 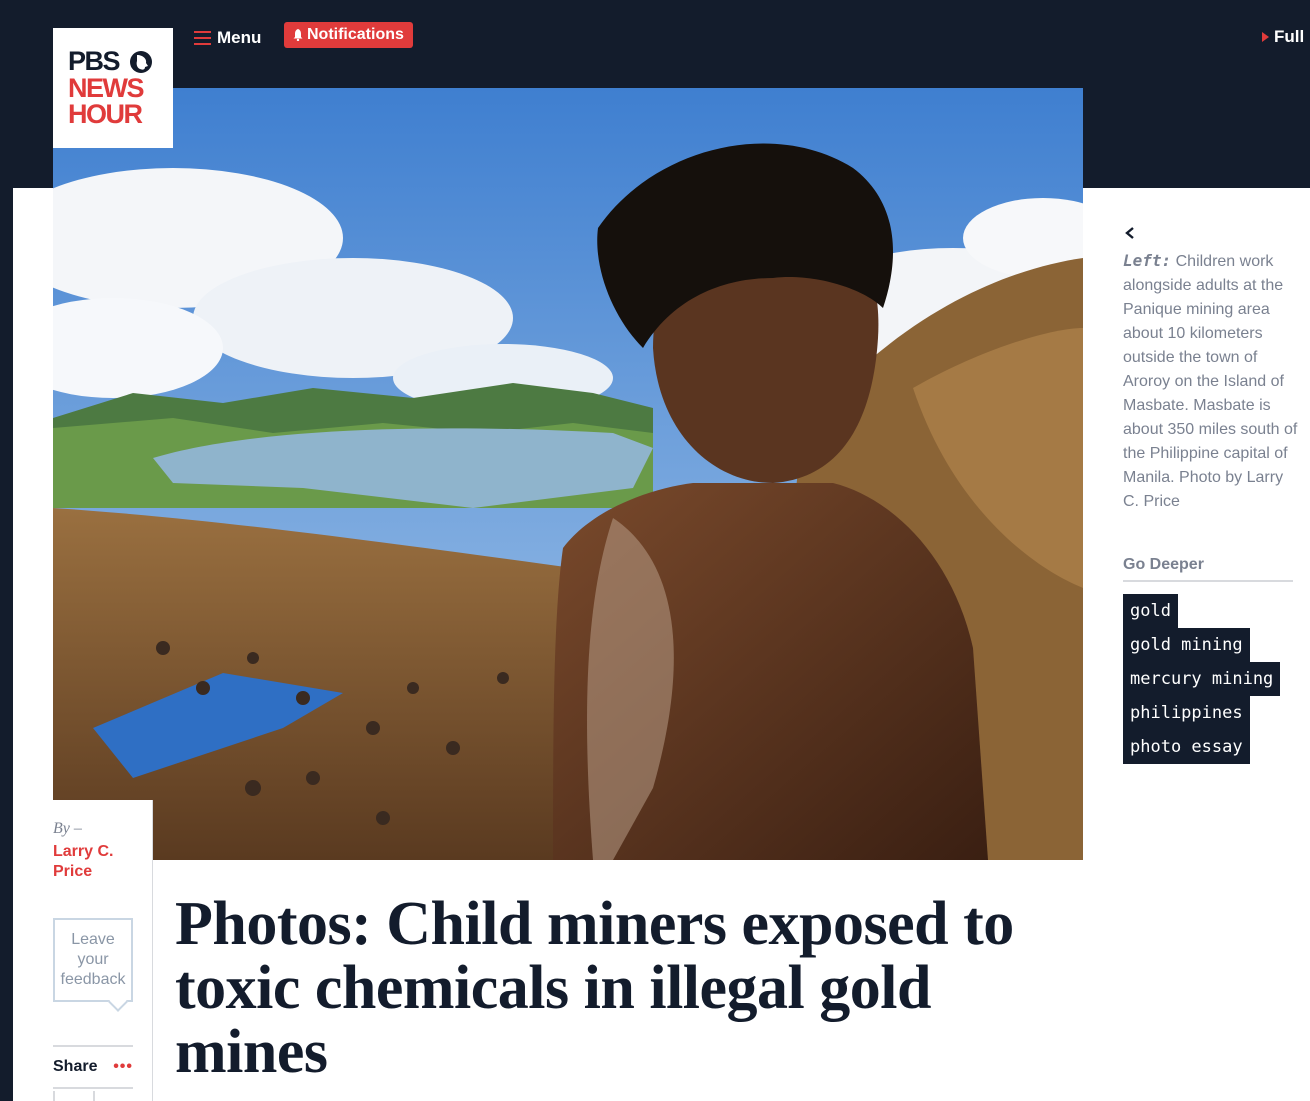 I want to click on left-edge-strip, so click(x=6, y=644).